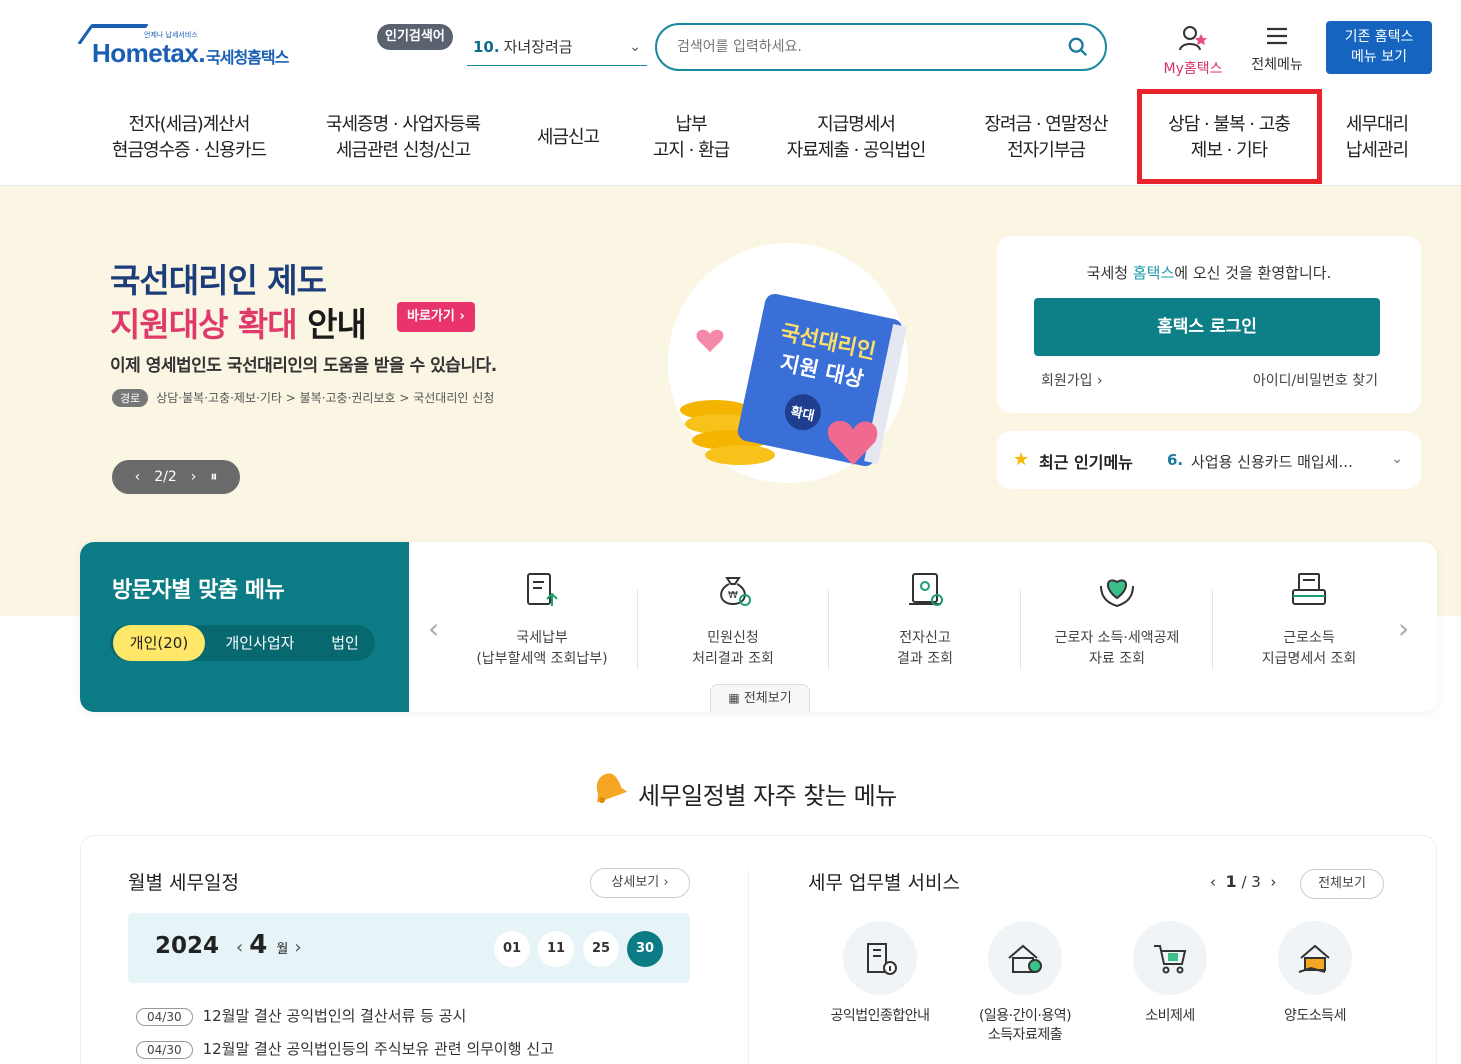  I want to click on nav-label: 전자(세금)계산서, so click(189, 124).